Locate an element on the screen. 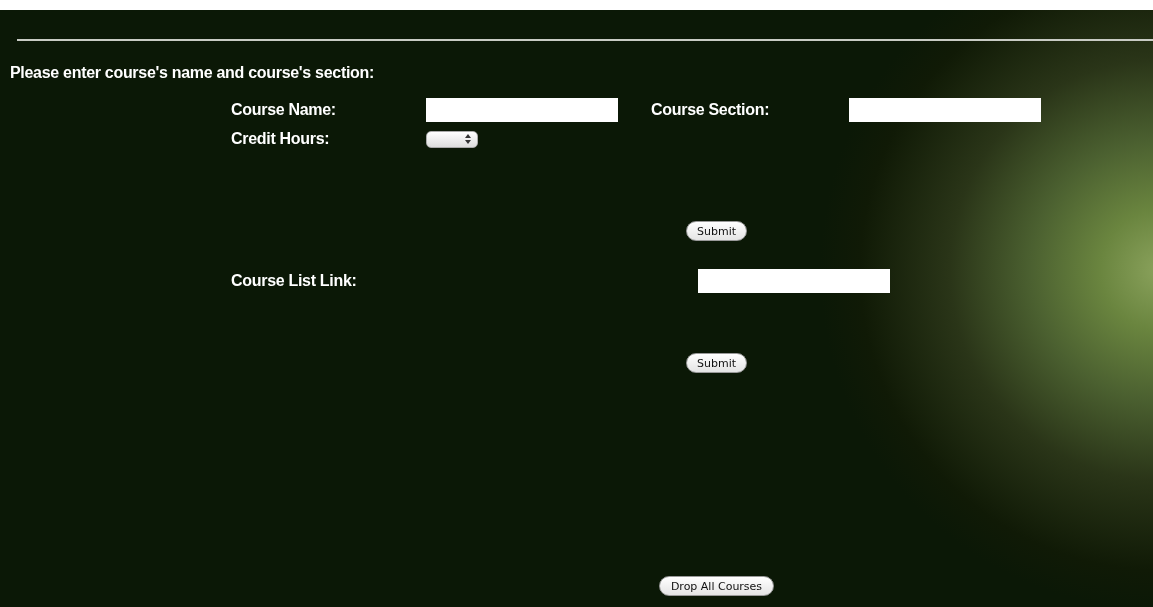  field-label: Course List Link: is located at coordinates (294, 281).